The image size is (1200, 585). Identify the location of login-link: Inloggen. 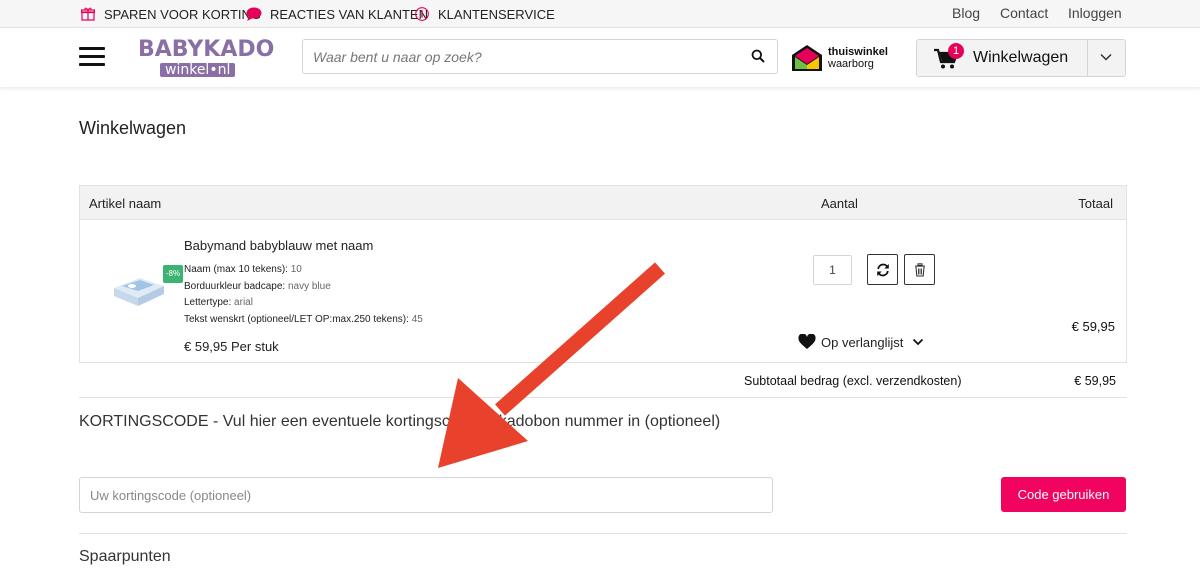
(1095, 13).